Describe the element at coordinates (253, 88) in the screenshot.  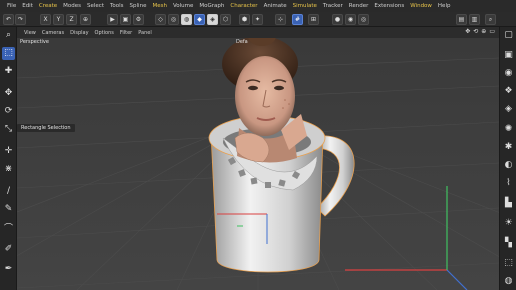
I see `left-eye` at that location.